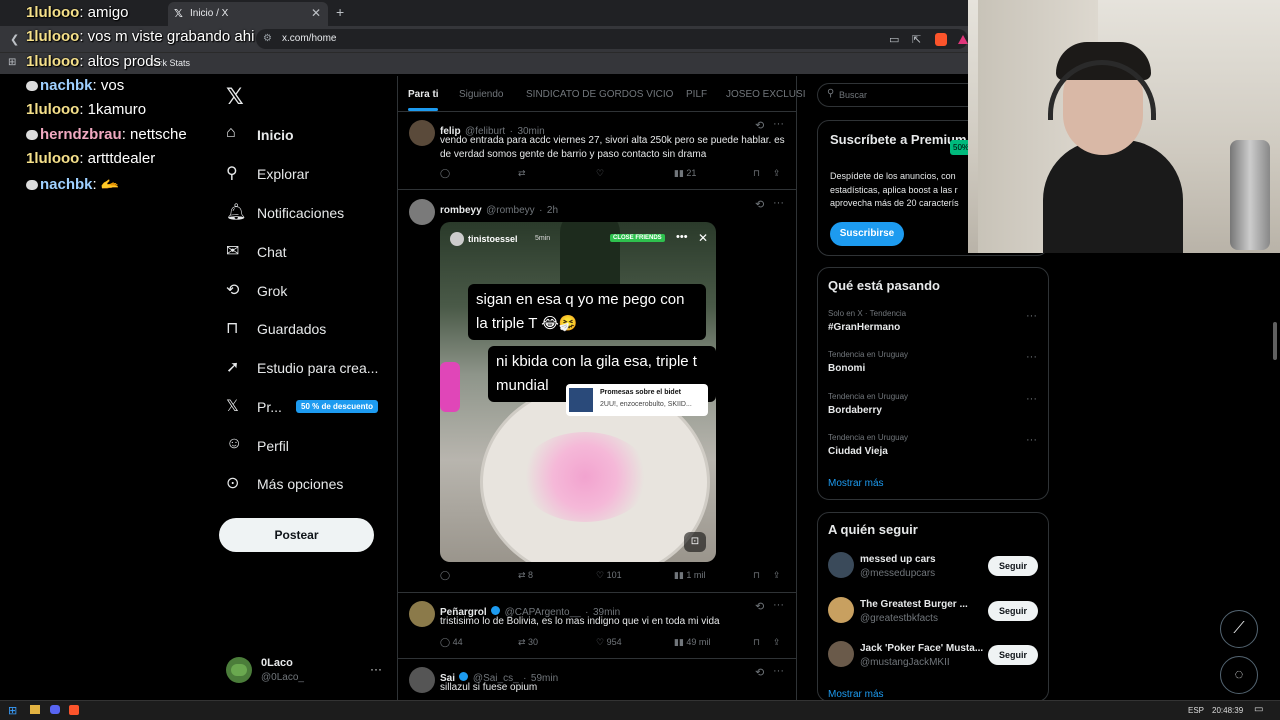  I want to click on new-tab-button: +, so click(340, 12).